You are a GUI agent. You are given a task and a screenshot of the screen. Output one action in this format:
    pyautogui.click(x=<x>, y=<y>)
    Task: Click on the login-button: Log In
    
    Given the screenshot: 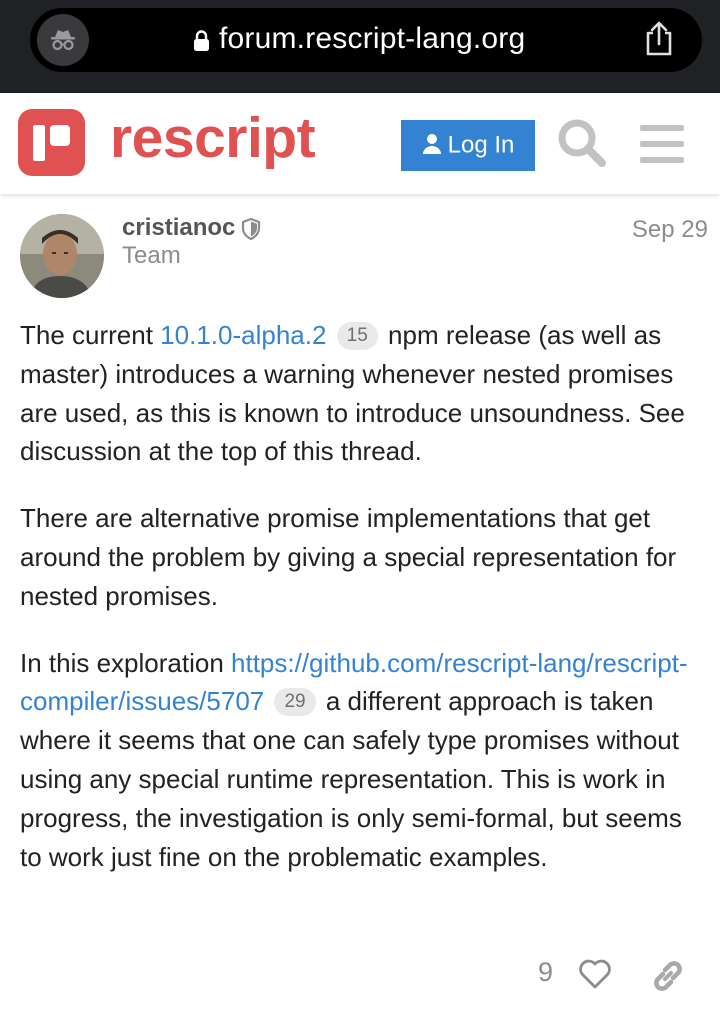 What is the action you would take?
    pyautogui.click(x=468, y=145)
    